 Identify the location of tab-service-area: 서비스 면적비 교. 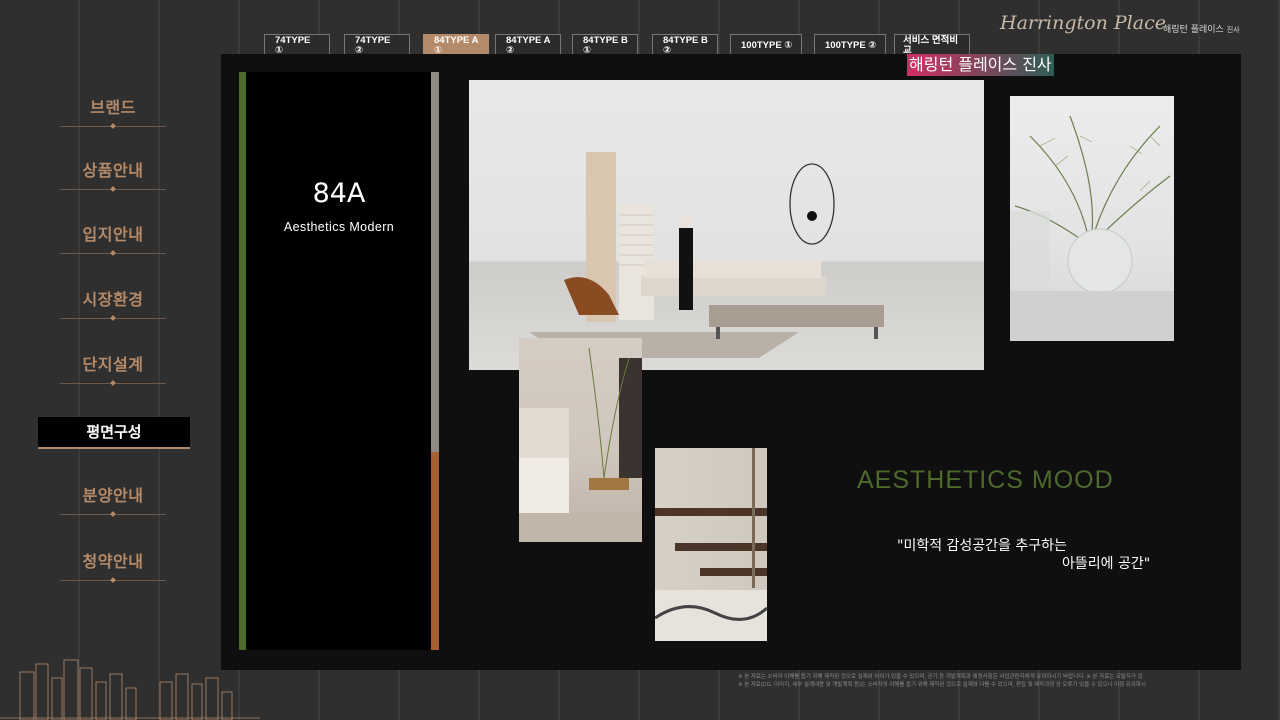
(932, 45).